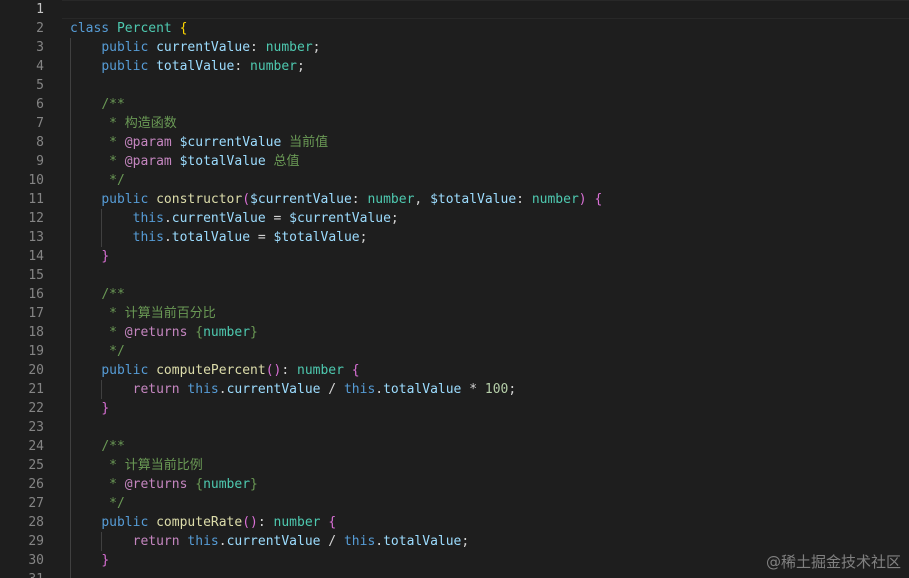 The image size is (909, 578). What do you see at coordinates (148, 28) in the screenshot?
I see `code-token: Percent` at bounding box center [148, 28].